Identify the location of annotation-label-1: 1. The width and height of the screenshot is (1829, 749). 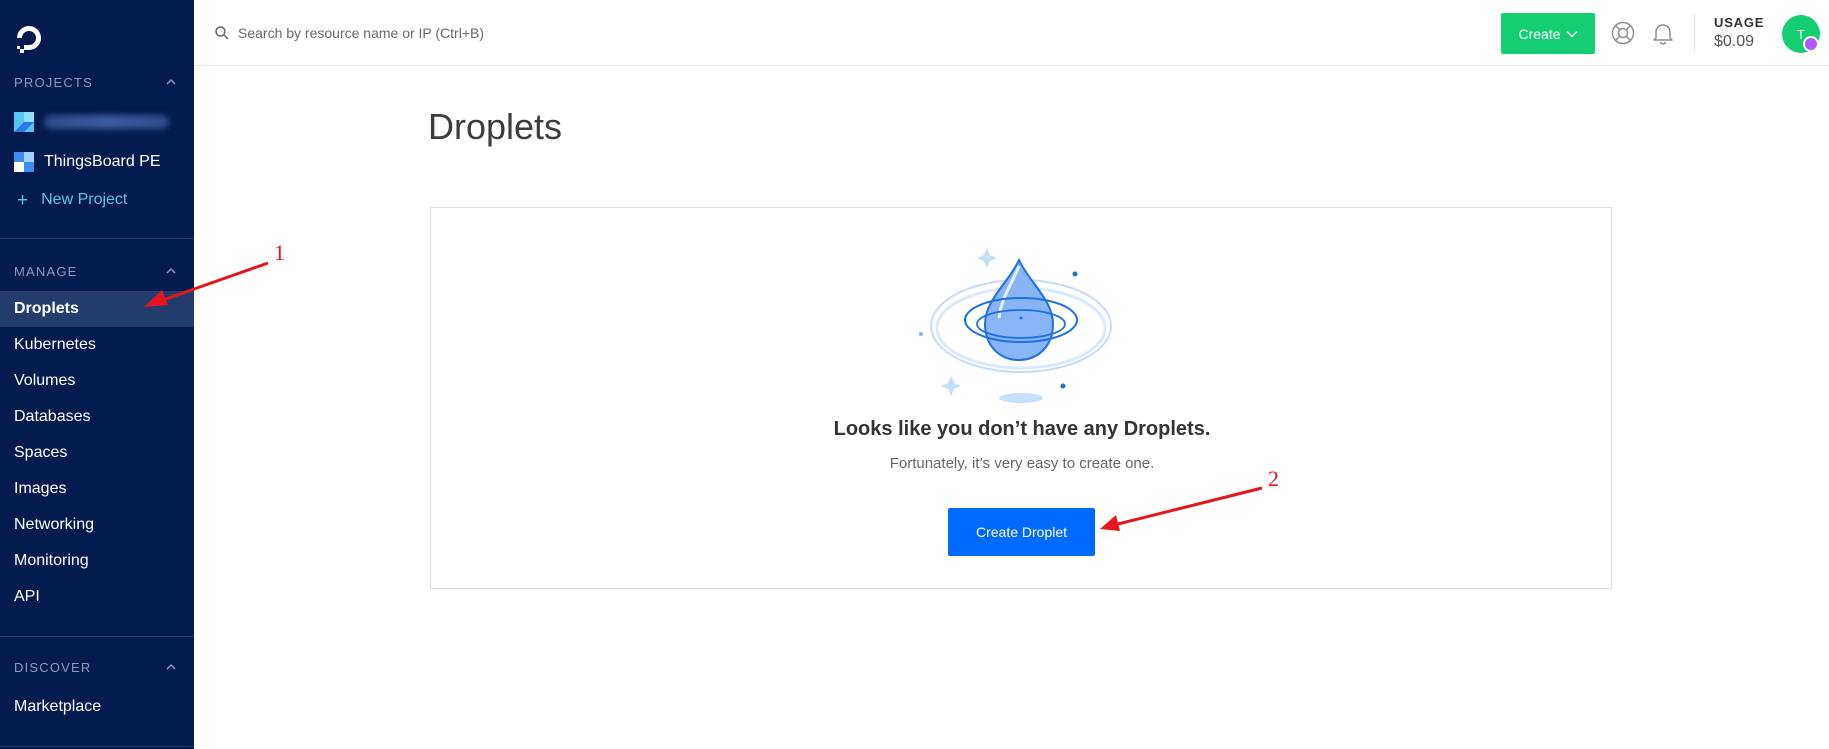
(279, 252).